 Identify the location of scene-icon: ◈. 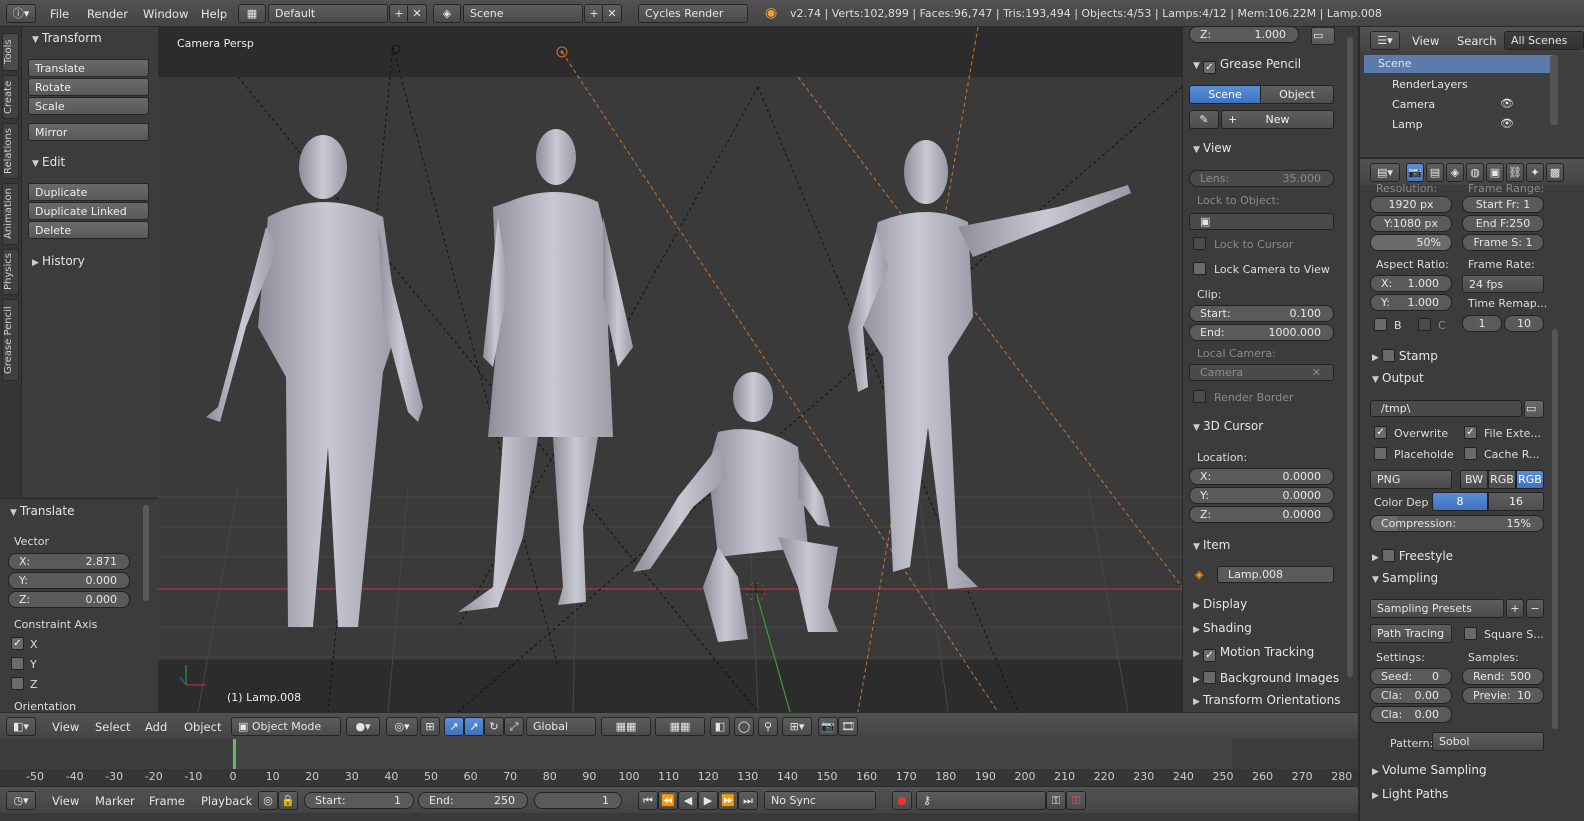
(447, 13).